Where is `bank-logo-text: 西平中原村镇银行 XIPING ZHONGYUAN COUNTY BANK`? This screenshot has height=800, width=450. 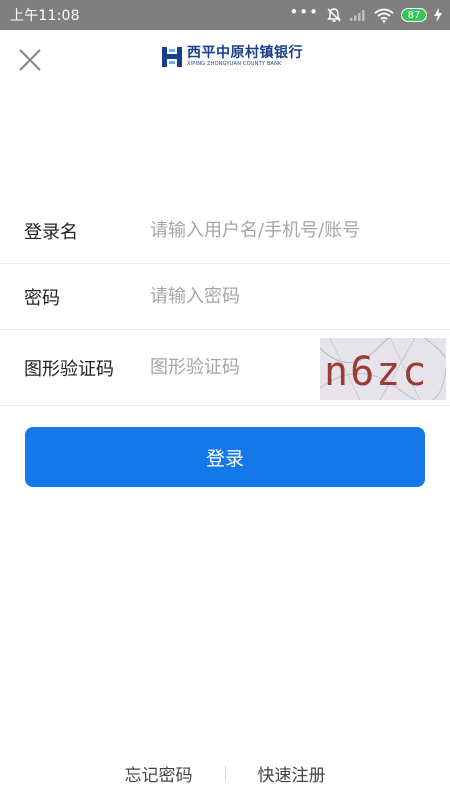 bank-logo-text: 西平中原村镇银行 XIPING ZHONGYUAN COUNTY BANK is located at coordinates (245, 56).